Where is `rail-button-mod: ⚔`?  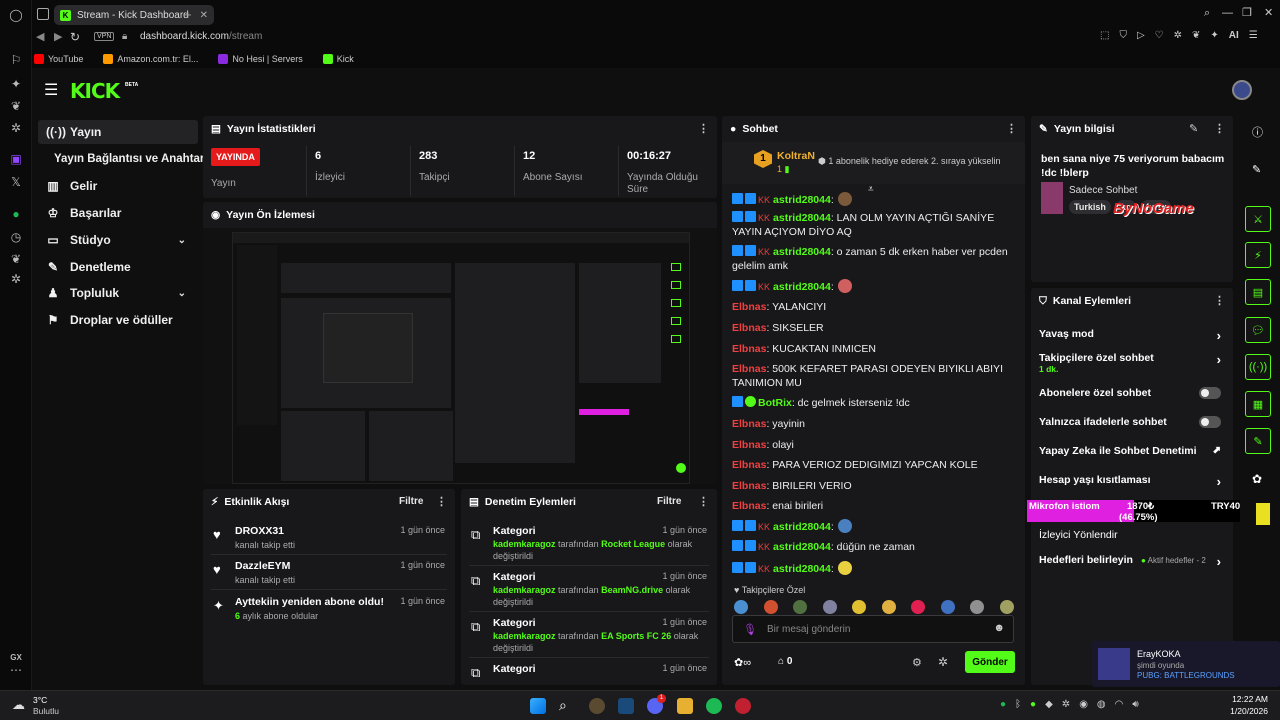 rail-button-mod: ⚔ is located at coordinates (1258, 219).